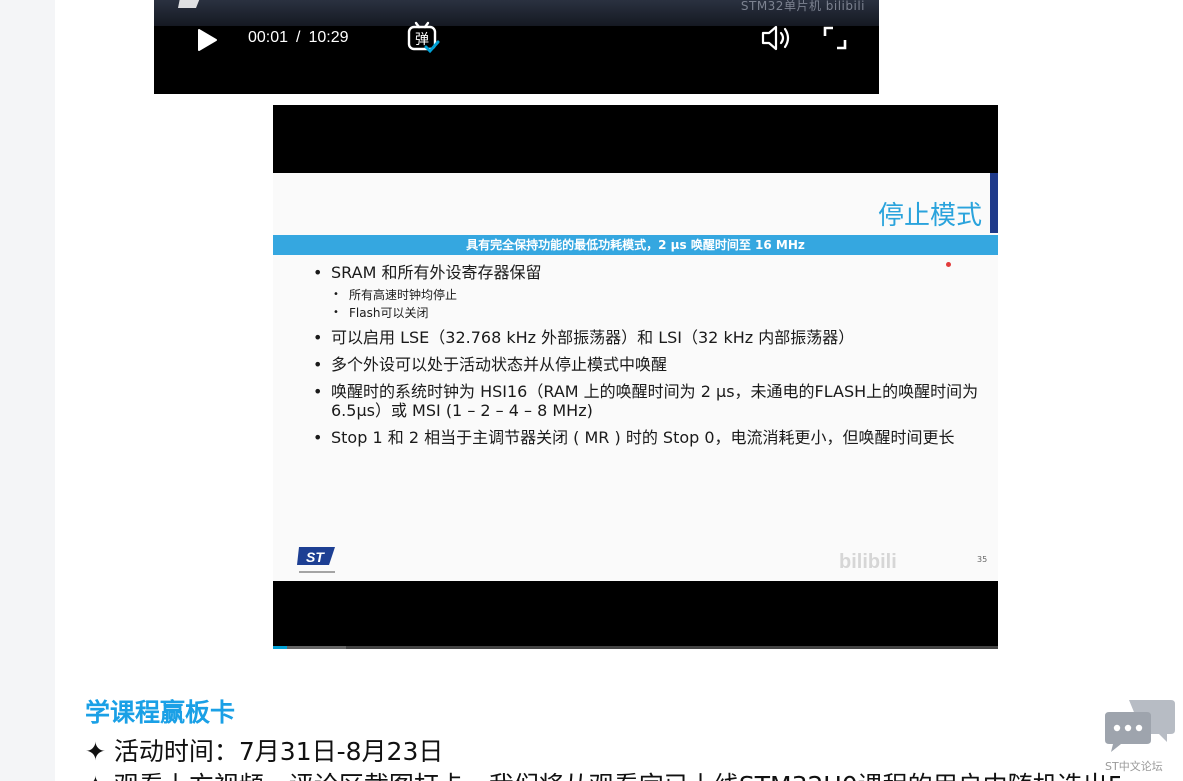  I want to click on slide-bullet: SRAM 和所有外设寄存器保留, so click(653, 272).